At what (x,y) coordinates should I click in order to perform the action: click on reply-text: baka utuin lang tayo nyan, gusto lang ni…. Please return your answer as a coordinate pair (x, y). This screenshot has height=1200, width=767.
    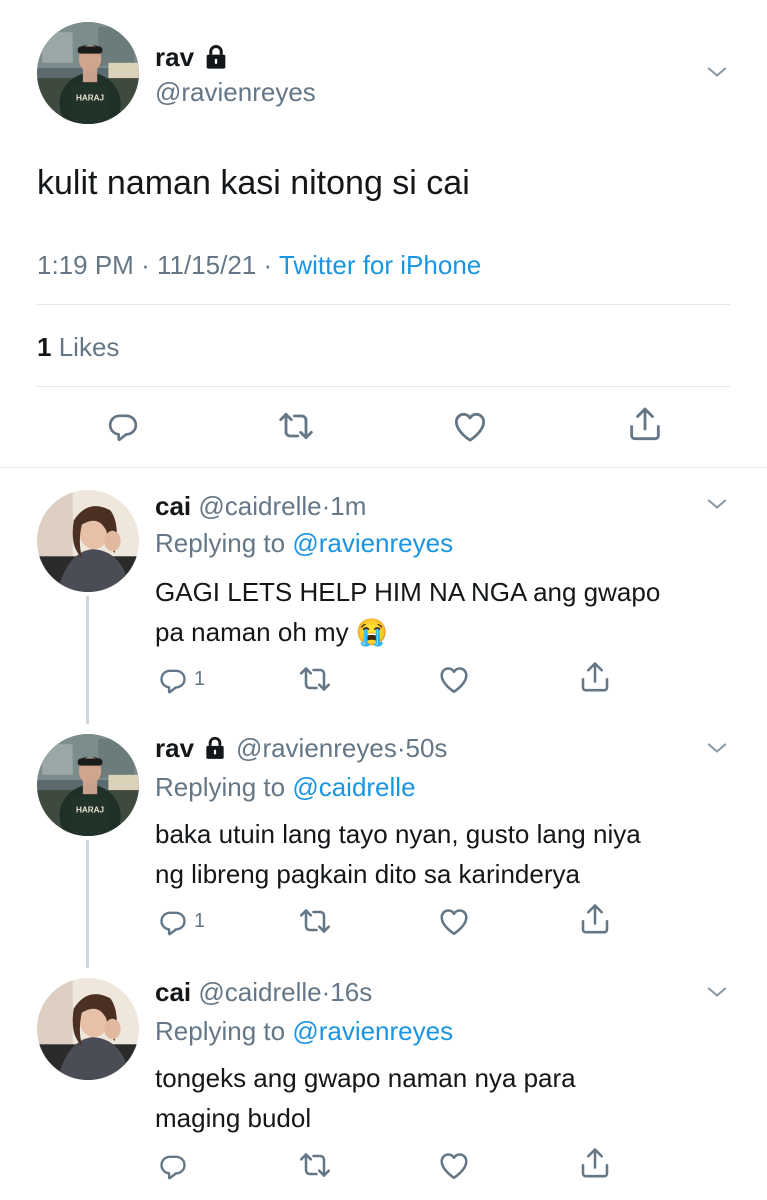
    Looking at the image, I should click on (398, 854).